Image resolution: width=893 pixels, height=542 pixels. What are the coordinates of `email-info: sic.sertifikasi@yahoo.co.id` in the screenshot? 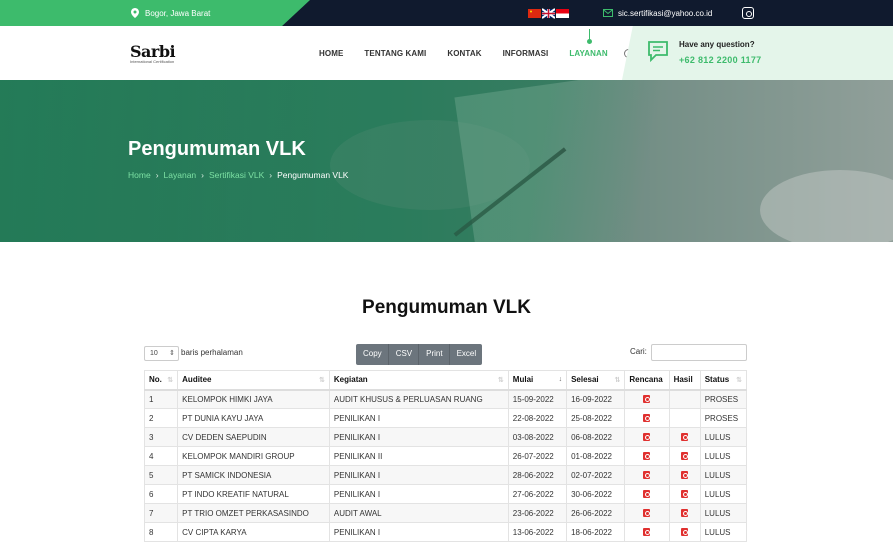 It's located at (657, 13).